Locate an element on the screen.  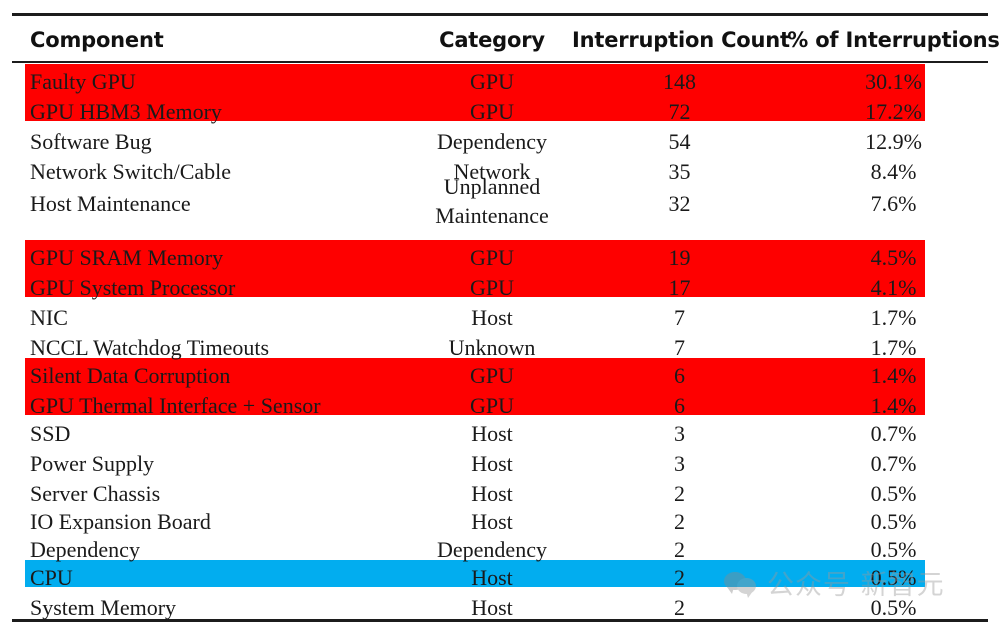
cell-component: Silent Data Corruption is located at coordinates (130, 375).